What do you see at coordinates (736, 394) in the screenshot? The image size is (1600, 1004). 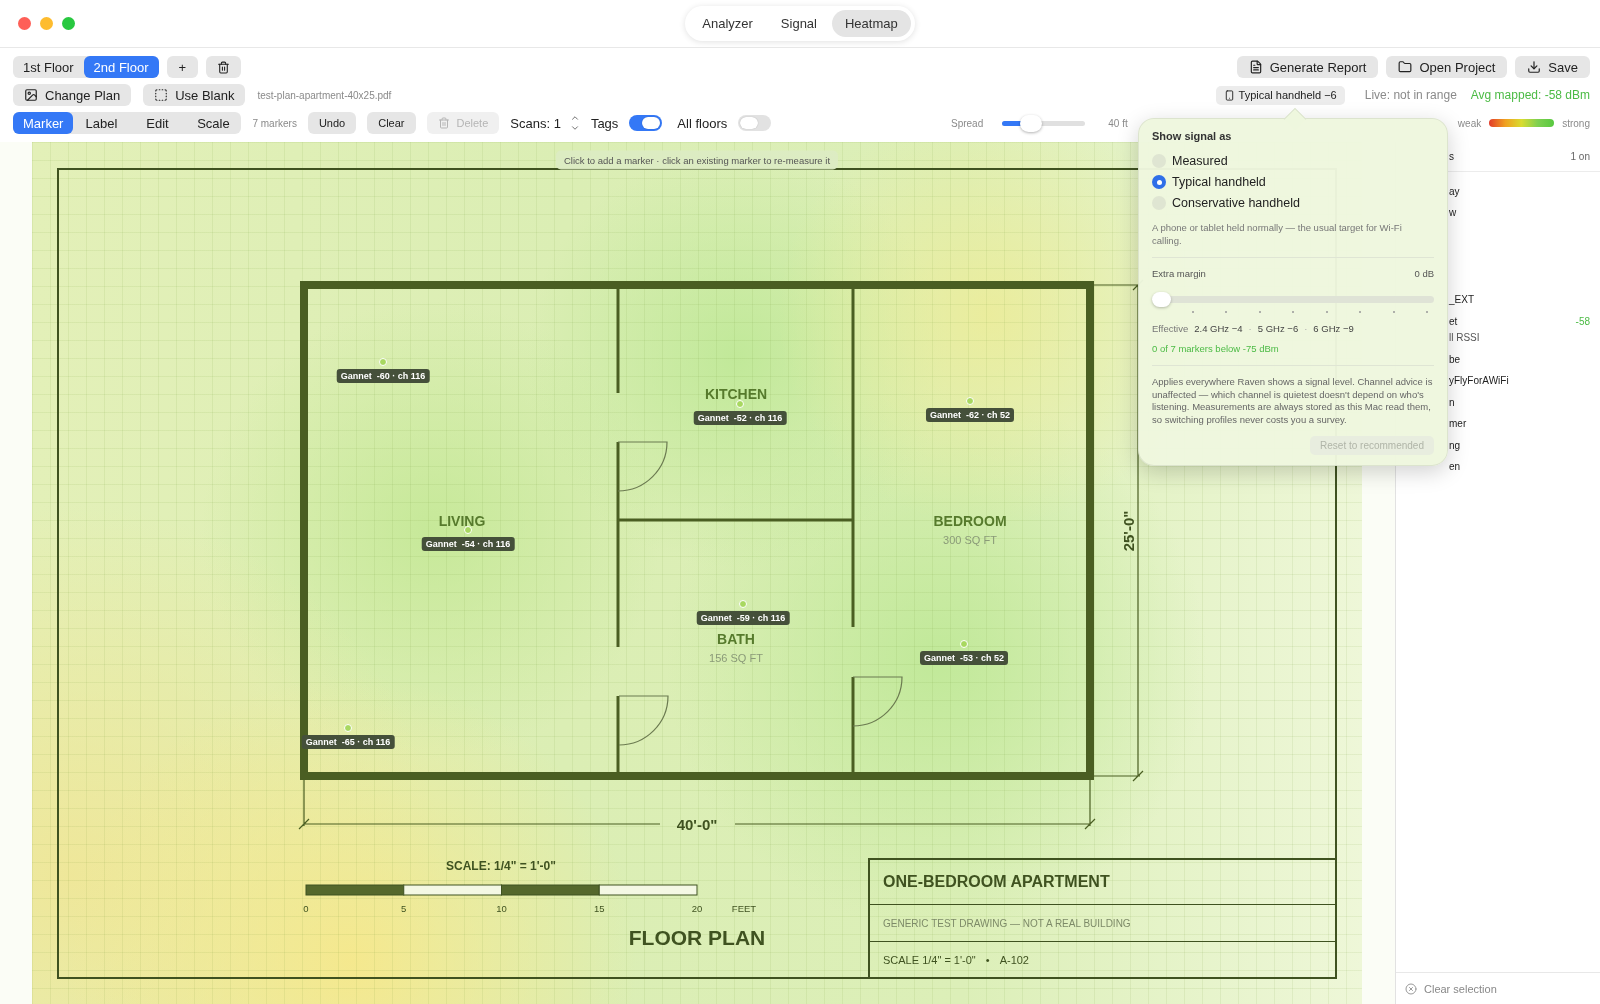 I see `room-name: KITCHEN` at bounding box center [736, 394].